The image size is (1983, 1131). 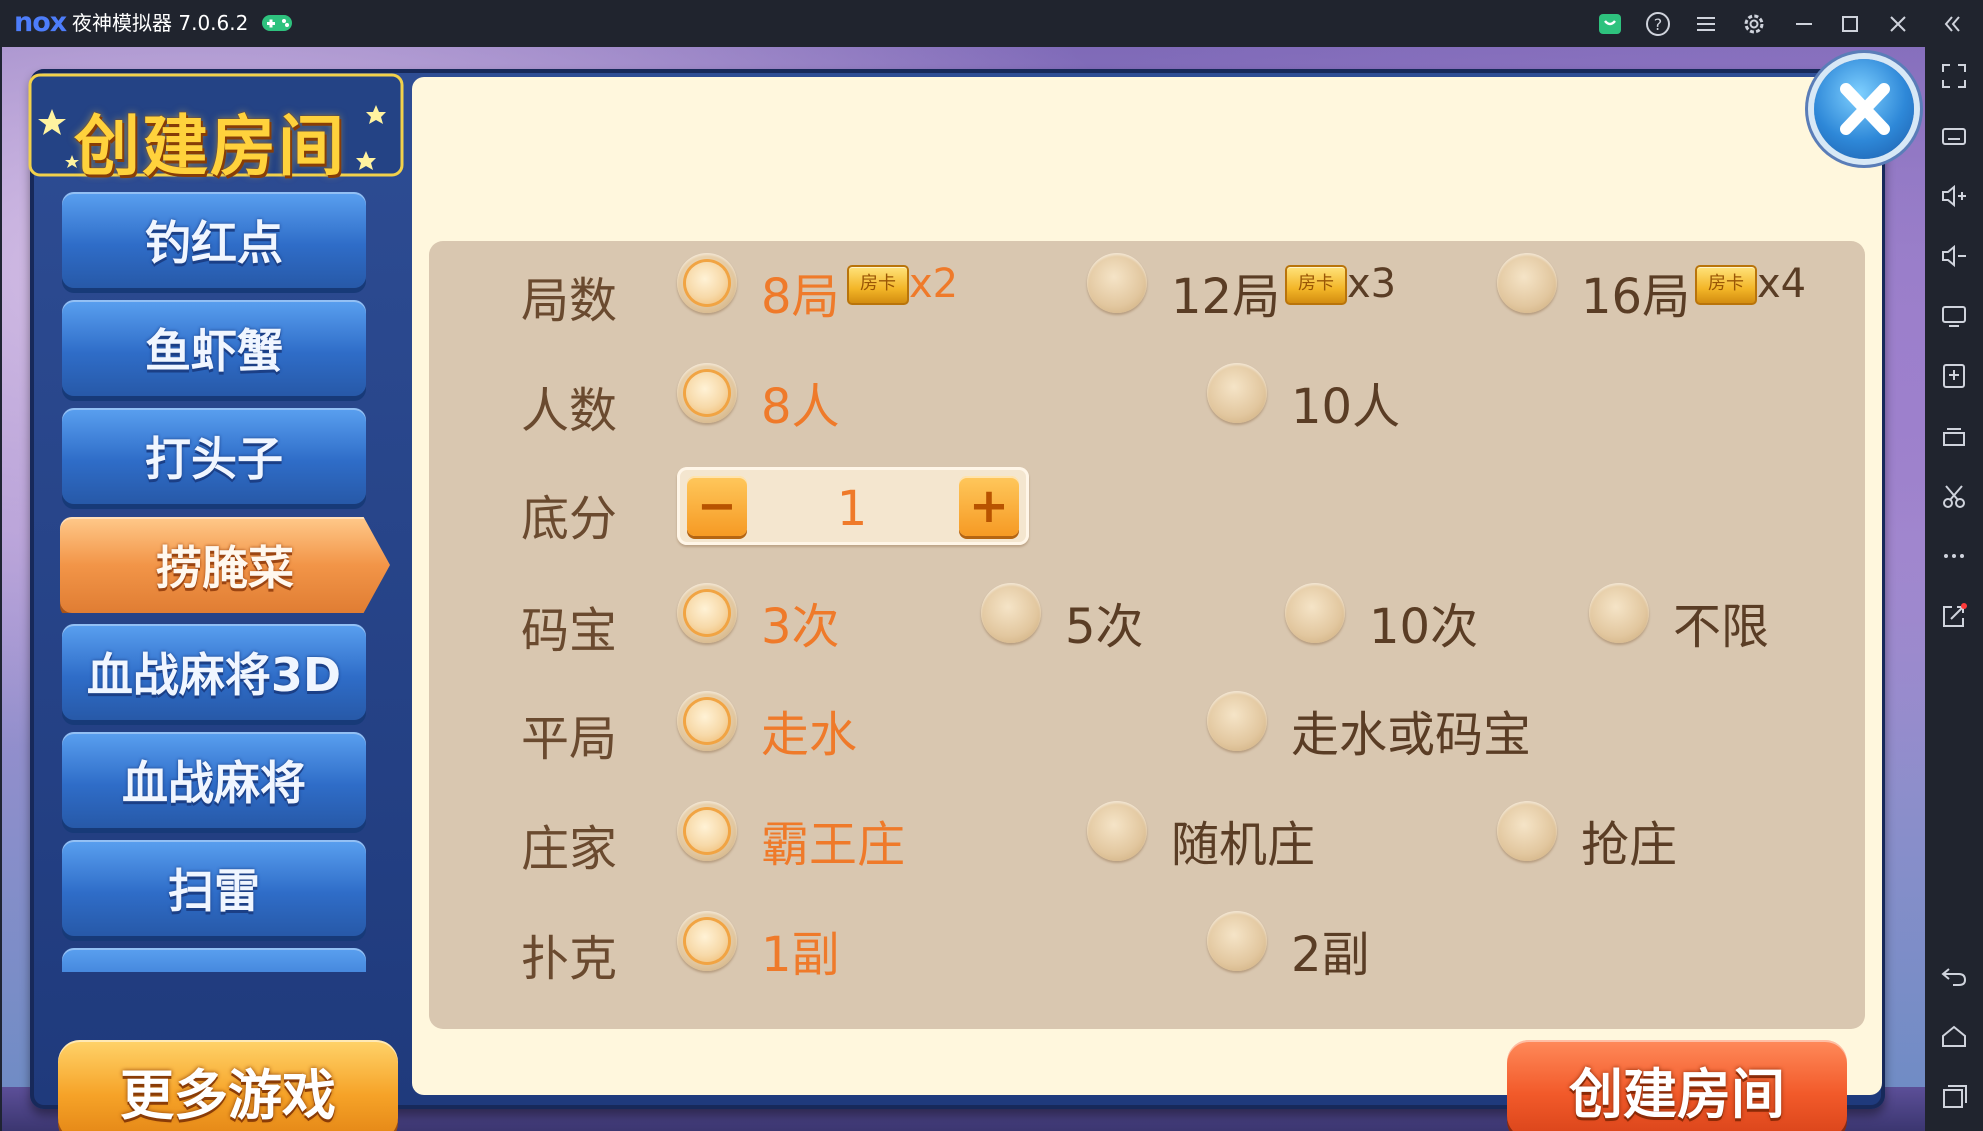 I want to click on option-text: 10次, so click(x=1424, y=627).